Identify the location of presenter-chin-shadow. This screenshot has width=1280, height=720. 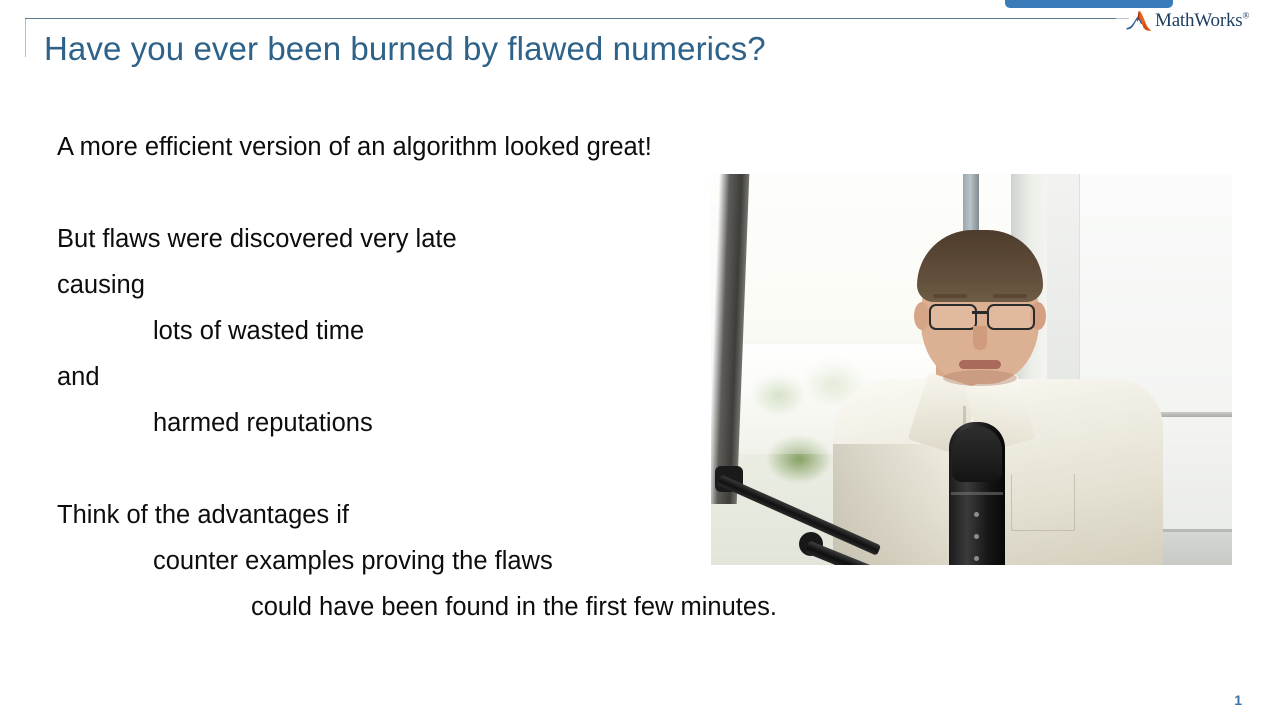
(980, 378).